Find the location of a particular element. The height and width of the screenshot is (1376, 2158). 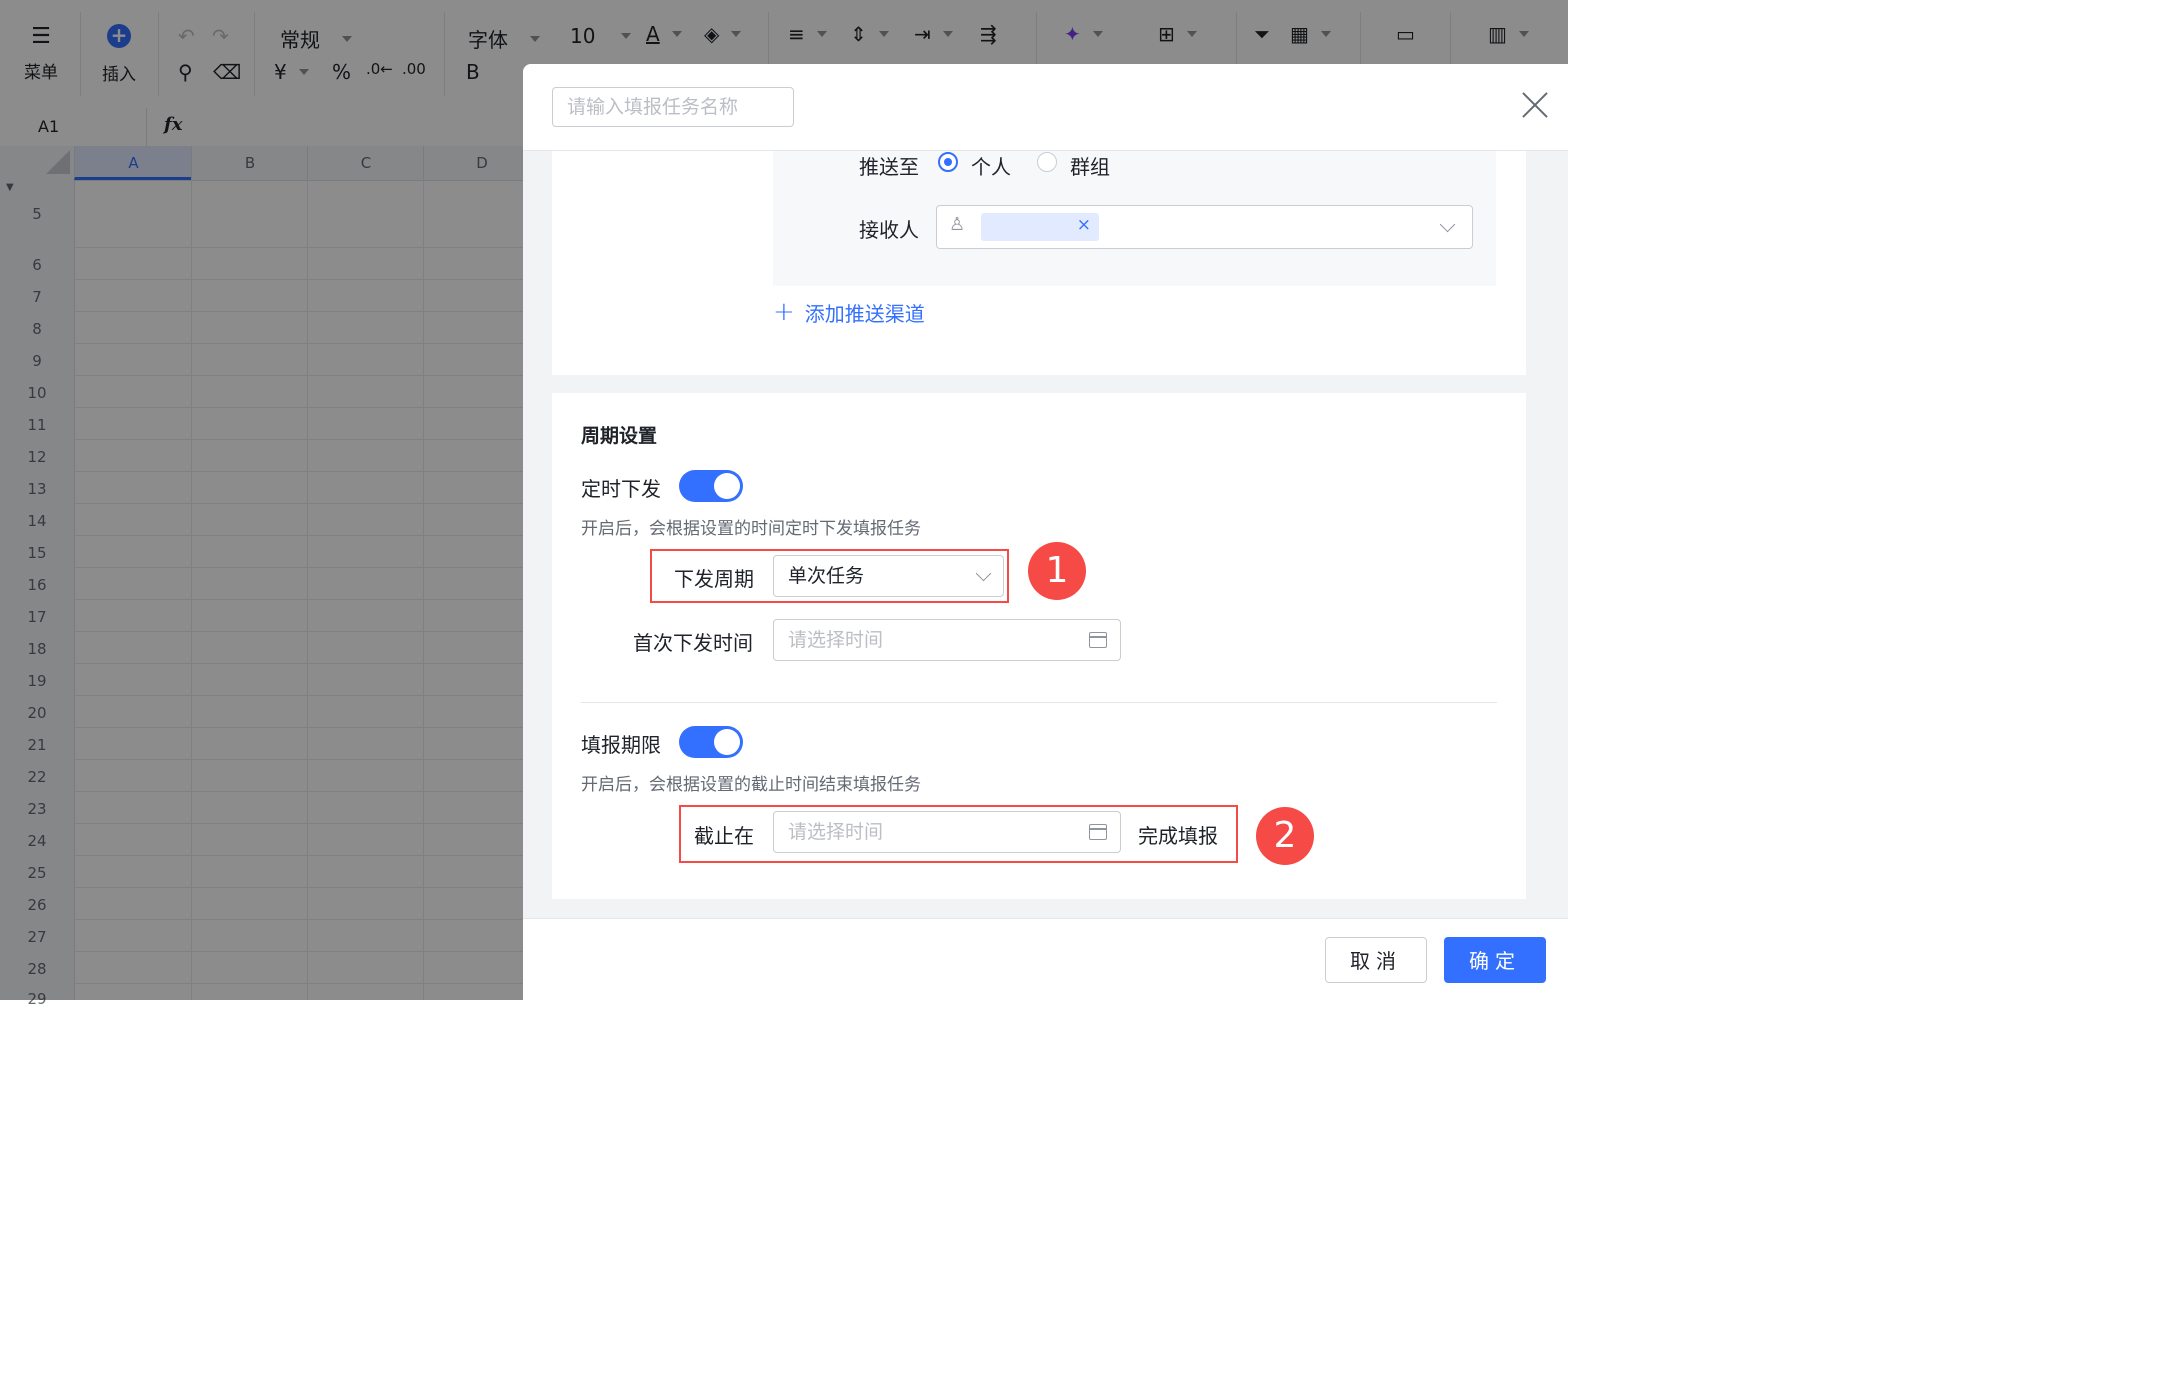

scheduled-send-label: 定时下发 is located at coordinates (621, 489).